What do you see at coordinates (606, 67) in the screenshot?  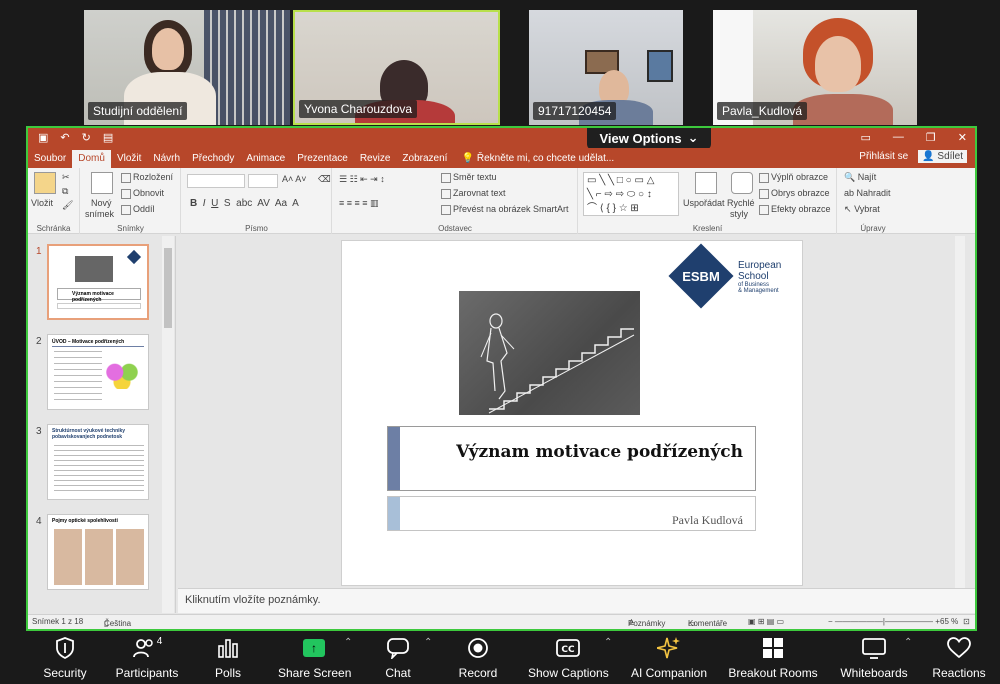 I see `video-tile-3: 91717120454` at bounding box center [606, 67].